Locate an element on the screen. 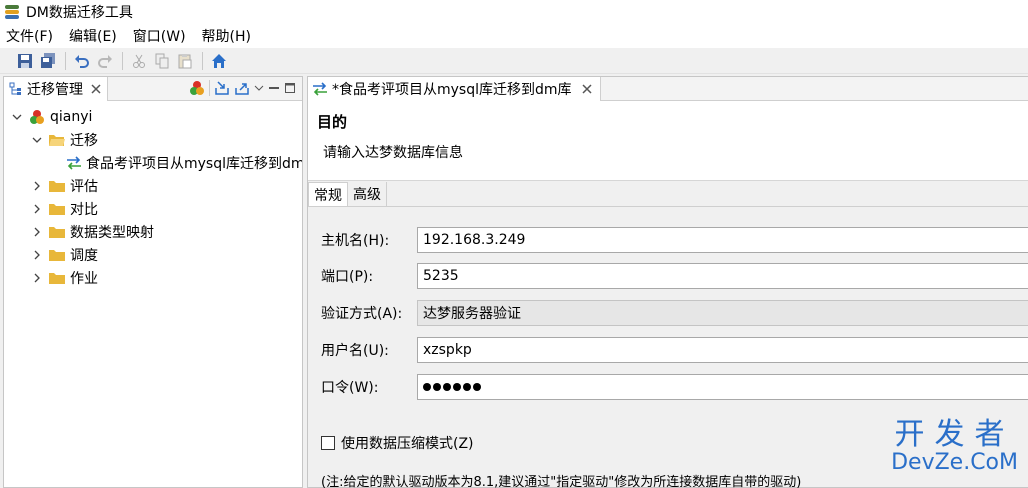  tree-item-label: qianyi is located at coordinates (71, 116).